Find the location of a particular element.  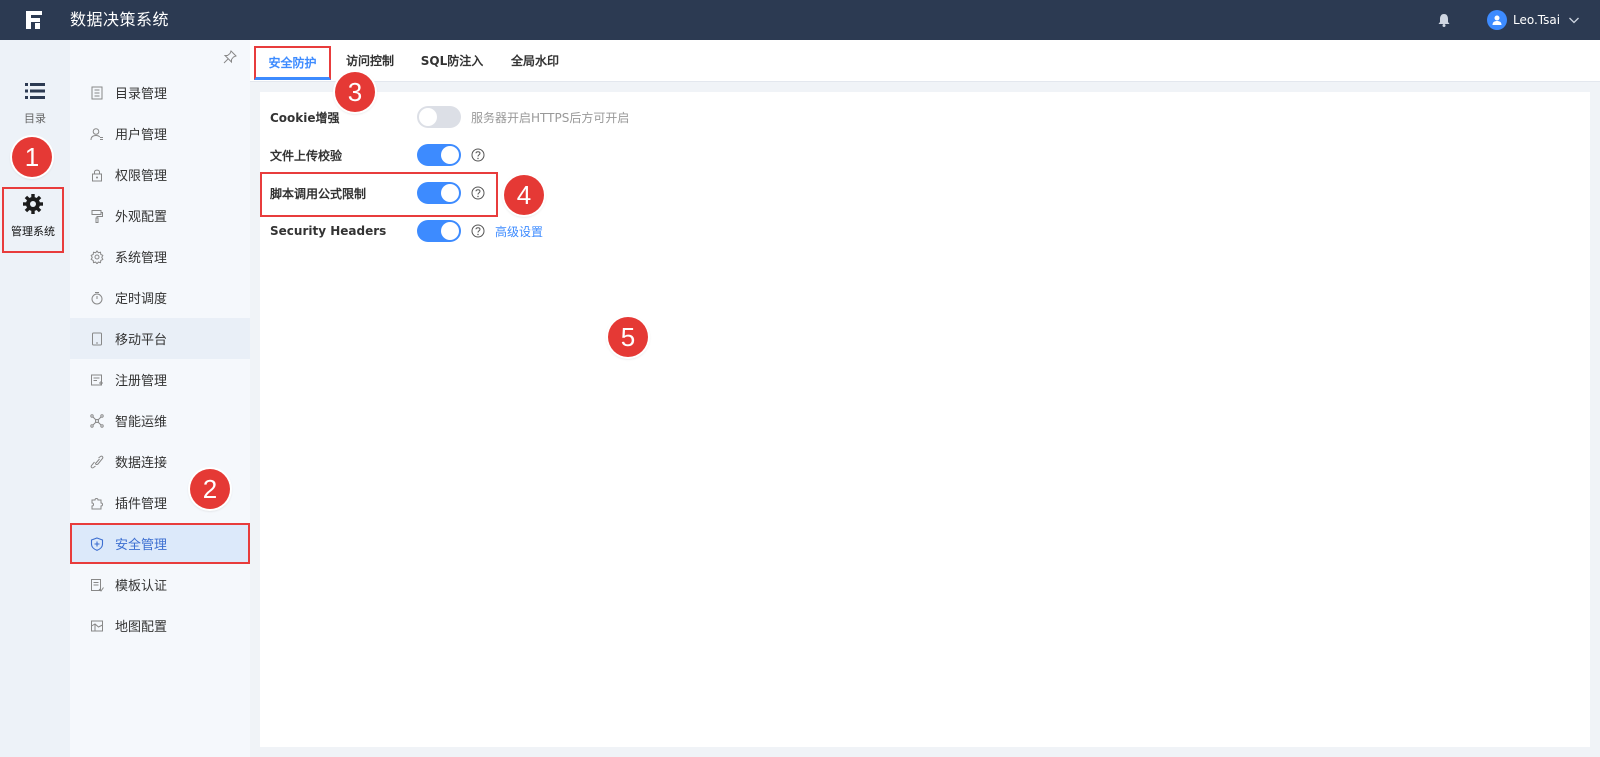

link-icon is located at coordinates (97, 461).